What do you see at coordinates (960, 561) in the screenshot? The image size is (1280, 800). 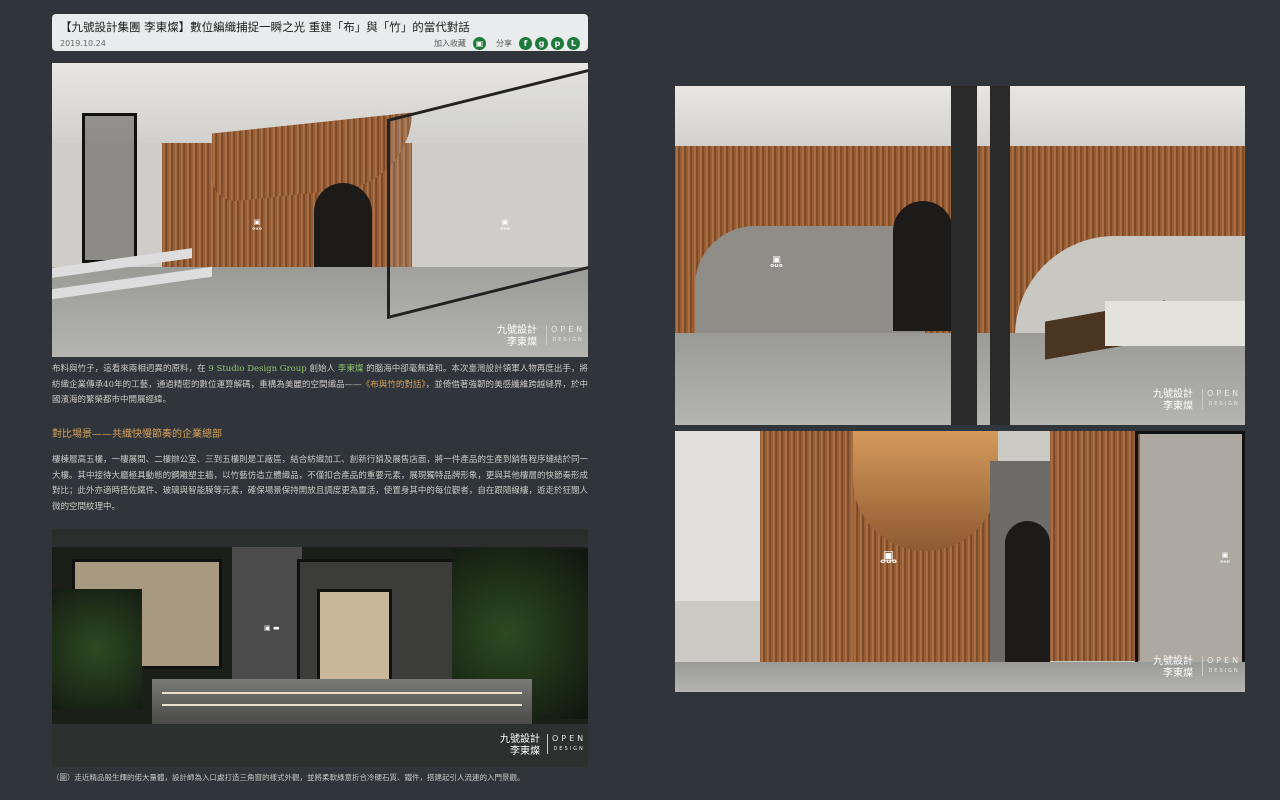 I see `corner-photo: ▣ ᵒᵘᵒ ▣ ᵒᵘᵒ 九號設計 李東燦 OPEN DESIGN` at bounding box center [960, 561].